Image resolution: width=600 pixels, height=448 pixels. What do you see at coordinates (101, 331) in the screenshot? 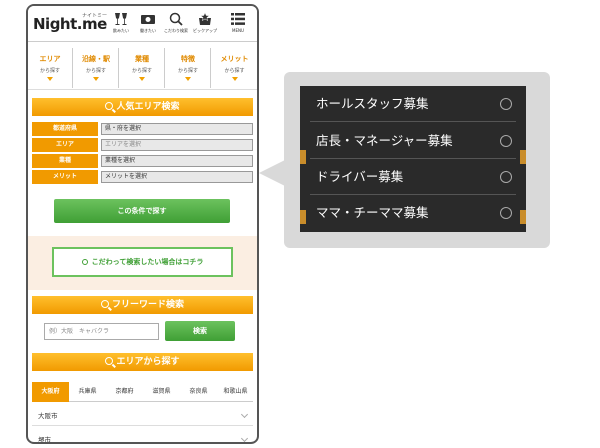
I see `freeword-input: 例）大阪 キャバクラ` at bounding box center [101, 331].